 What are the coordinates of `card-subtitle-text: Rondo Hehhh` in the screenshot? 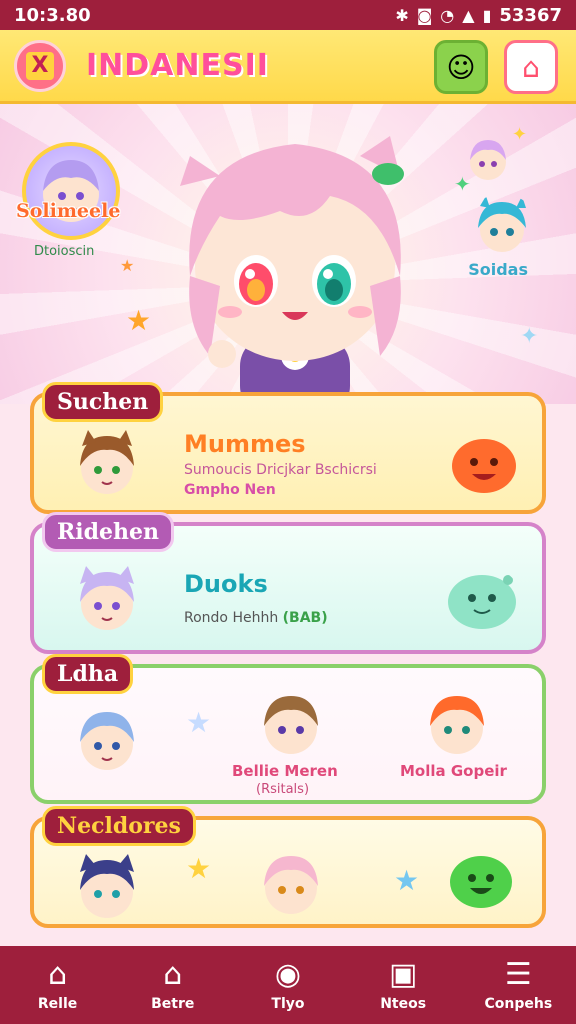 It's located at (231, 618).